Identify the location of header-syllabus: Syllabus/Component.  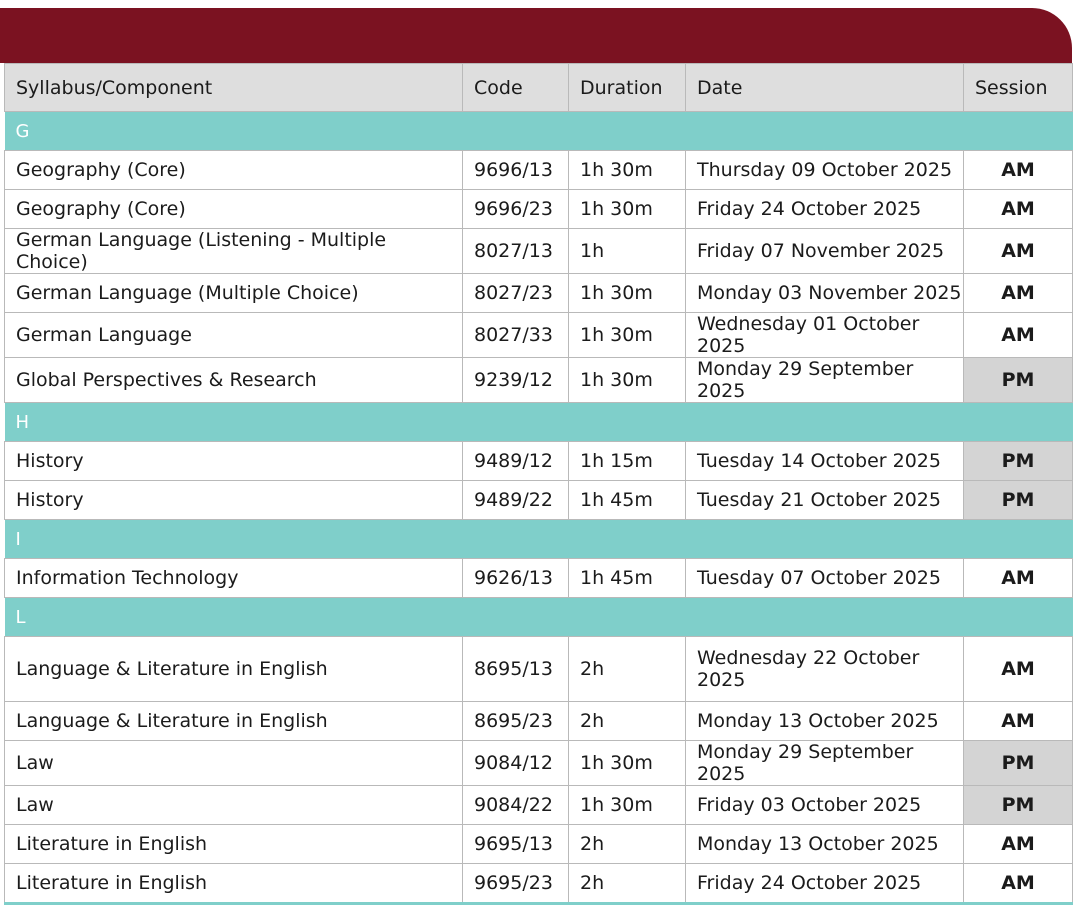
(233, 87).